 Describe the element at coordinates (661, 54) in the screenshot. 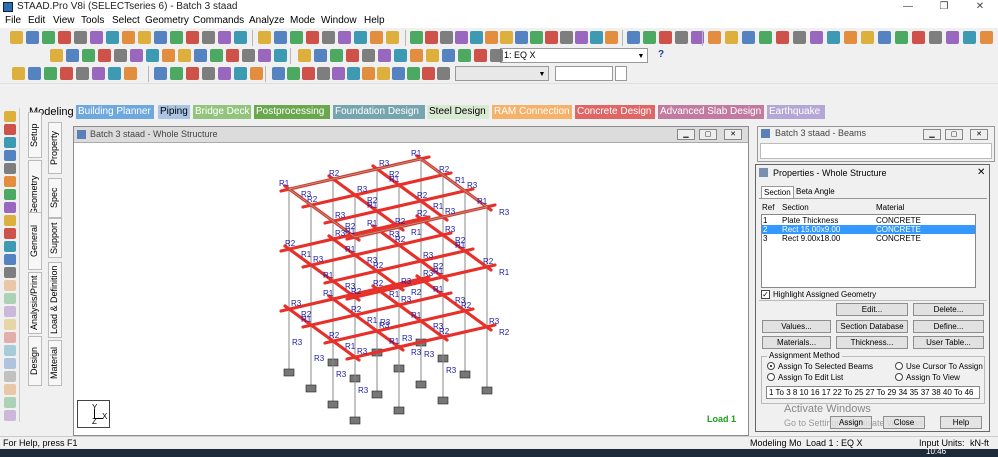

I see `help-icon: ?` at that location.